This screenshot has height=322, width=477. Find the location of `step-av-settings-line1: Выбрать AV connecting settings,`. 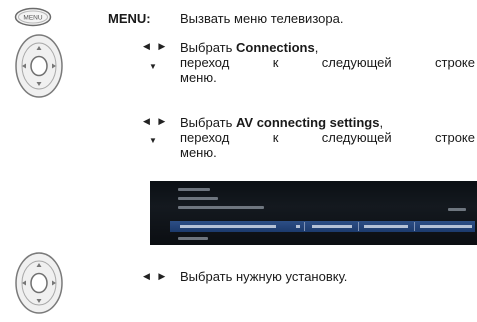

step-av-settings-line1: Выбрать AV connecting settings, is located at coordinates (327, 122).